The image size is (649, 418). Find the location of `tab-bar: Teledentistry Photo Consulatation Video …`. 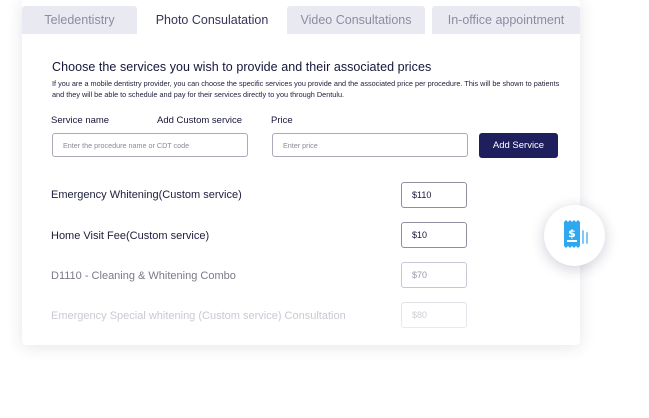

tab-bar: Teledentistry Photo Consulatation Video … is located at coordinates (301, 18).